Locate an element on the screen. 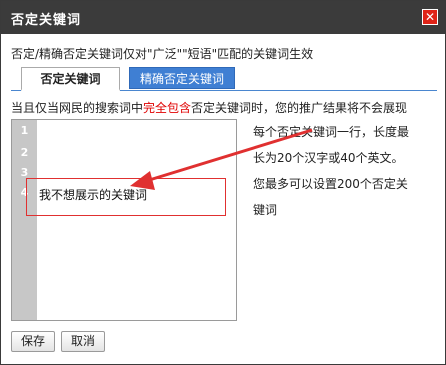  description-highlight: 完全包含 is located at coordinates (167, 108).